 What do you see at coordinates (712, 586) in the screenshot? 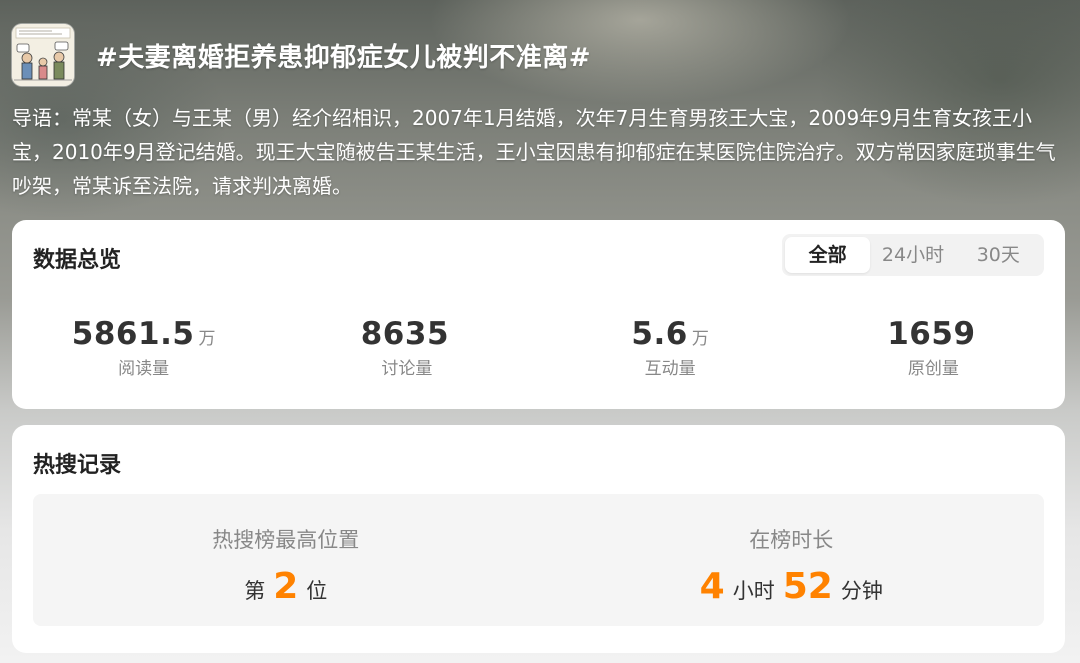
I see `duration-hours: 4` at bounding box center [712, 586].